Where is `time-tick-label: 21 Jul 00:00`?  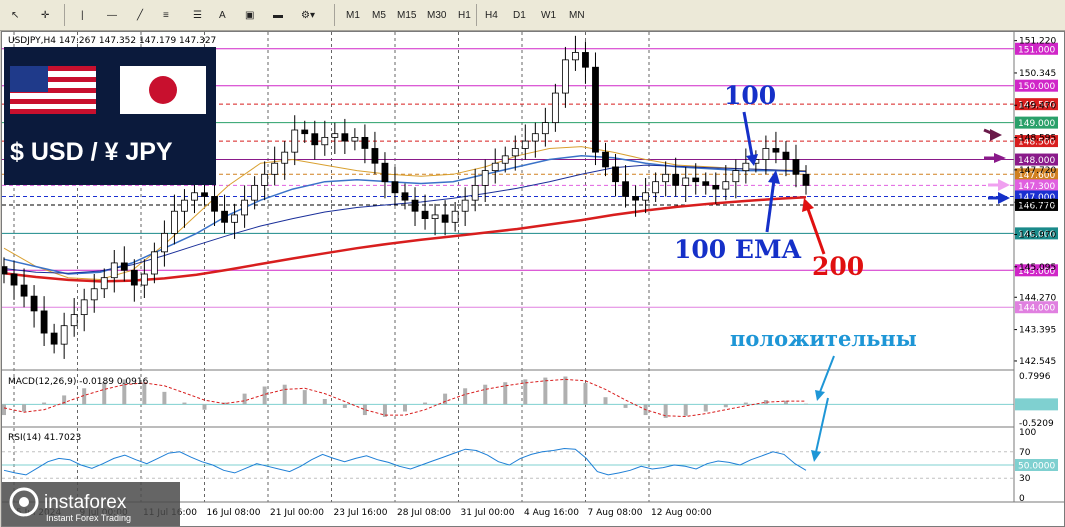 time-tick-label: 21 Jul 00:00 is located at coordinates (297, 513).